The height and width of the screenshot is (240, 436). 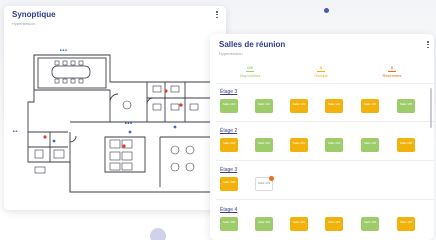 I want to click on room-name: Salle 104, so click(x=370, y=103).